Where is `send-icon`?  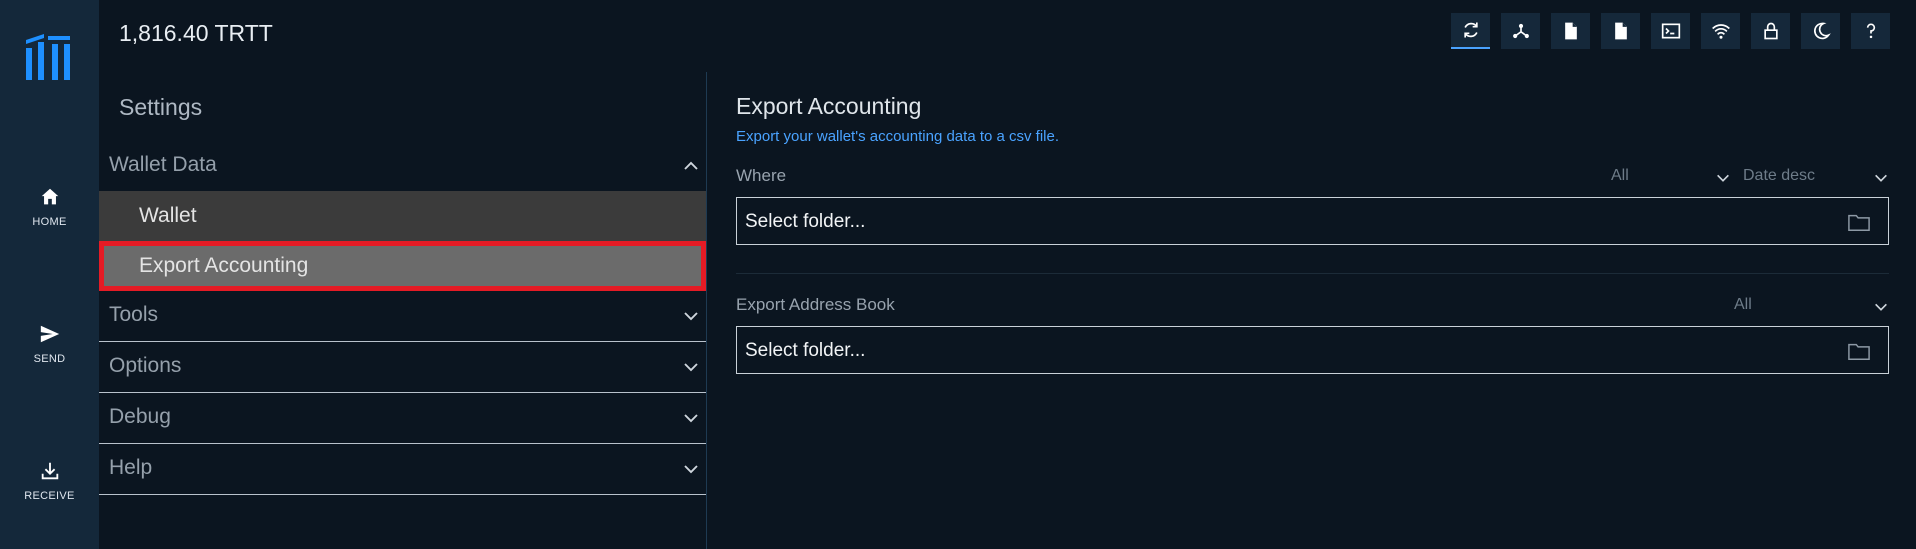 send-icon is located at coordinates (49, 334).